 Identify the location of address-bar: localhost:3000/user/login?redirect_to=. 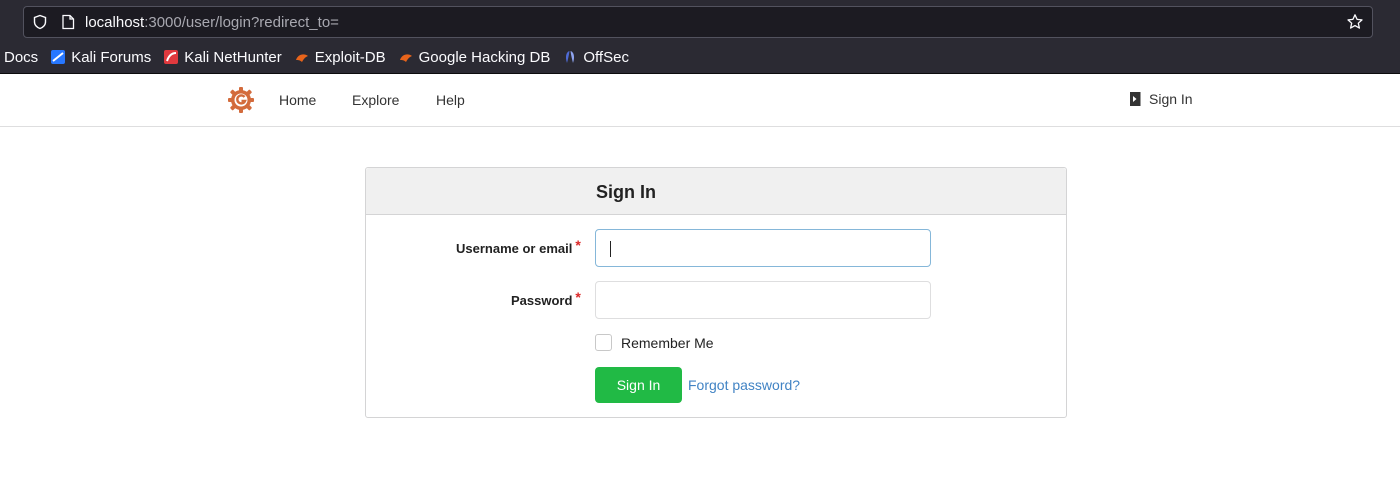
(698, 22).